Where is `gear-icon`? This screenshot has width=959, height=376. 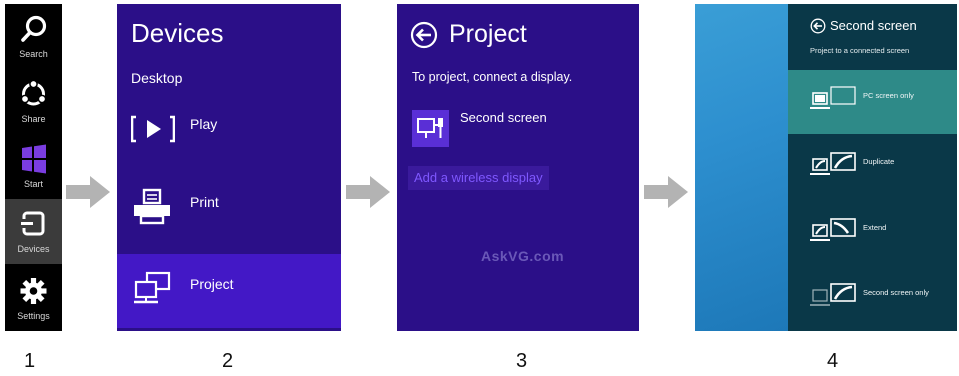 gear-icon is located at coordinates (33, 291).